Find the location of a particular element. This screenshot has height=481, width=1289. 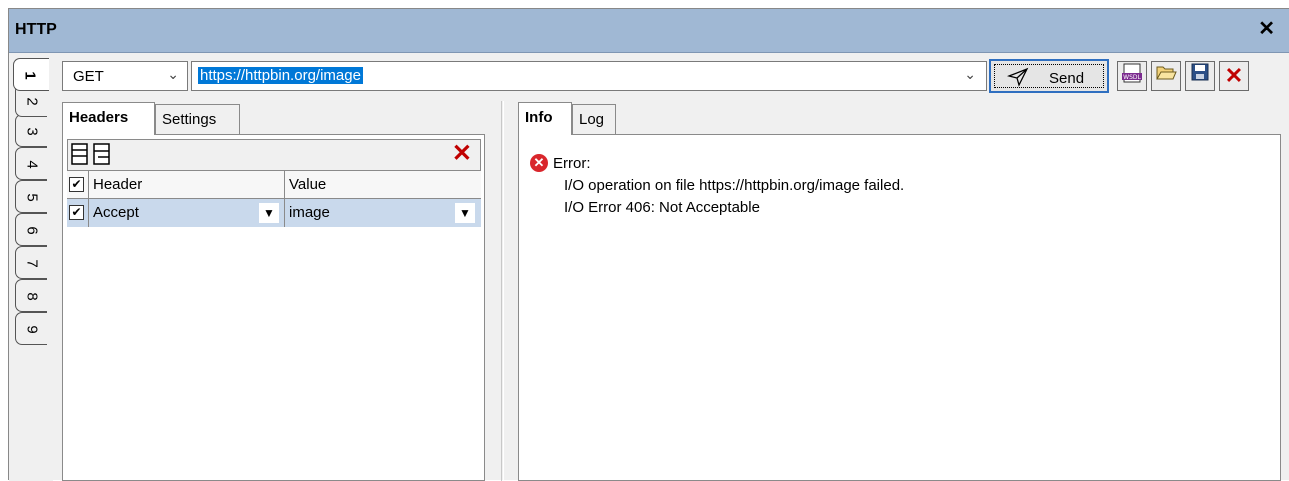

vtab-4: 4 is located at coordinates (31, 163).